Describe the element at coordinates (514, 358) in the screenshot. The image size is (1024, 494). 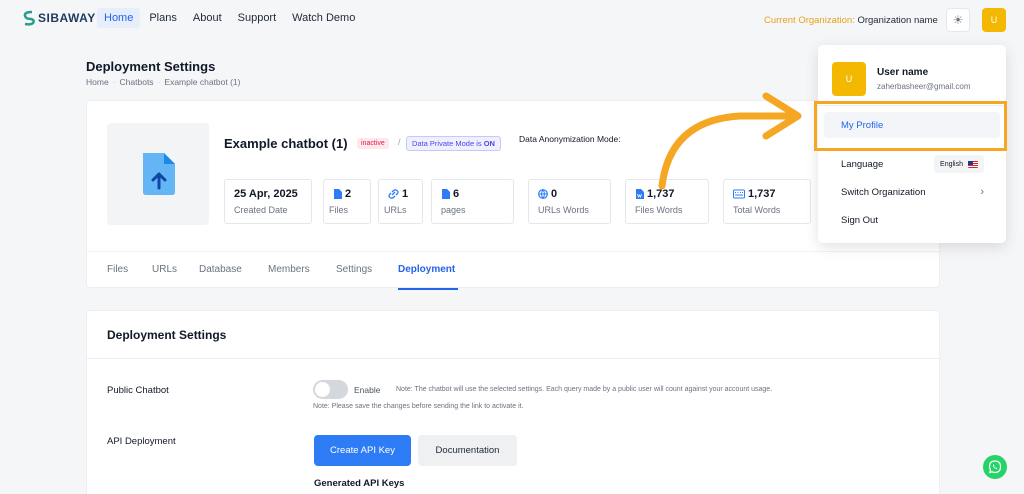
I see `divider` at that location.